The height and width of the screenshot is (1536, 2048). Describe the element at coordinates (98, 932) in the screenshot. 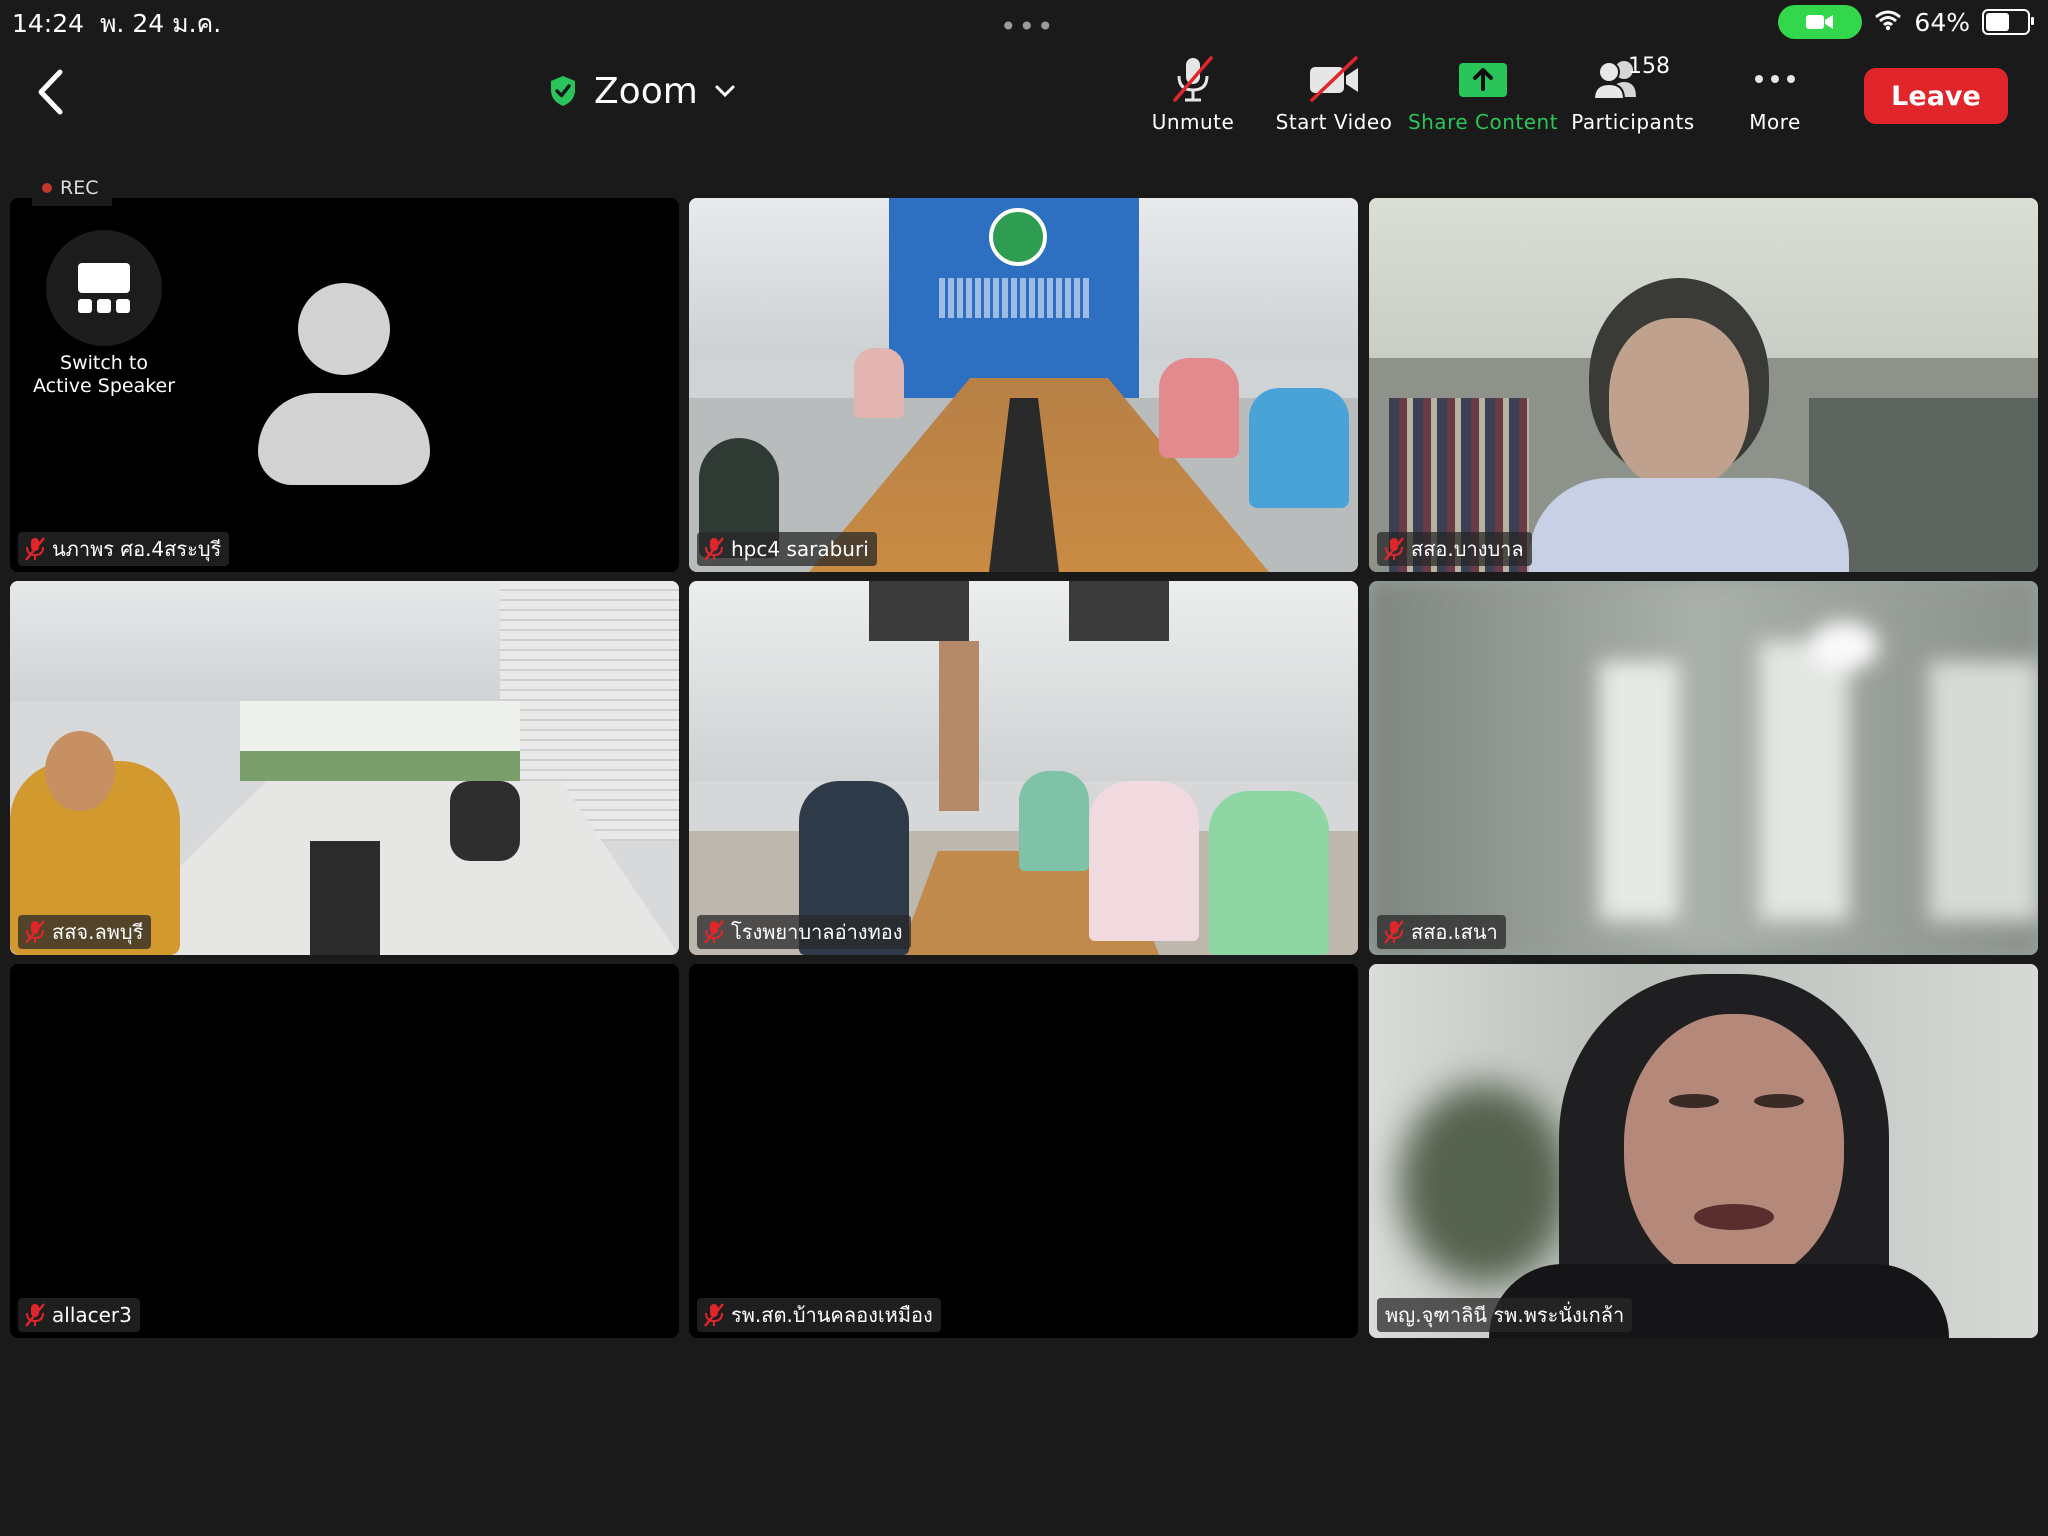

I see `participant-name: สสจ.ลพบุรี` at that location.